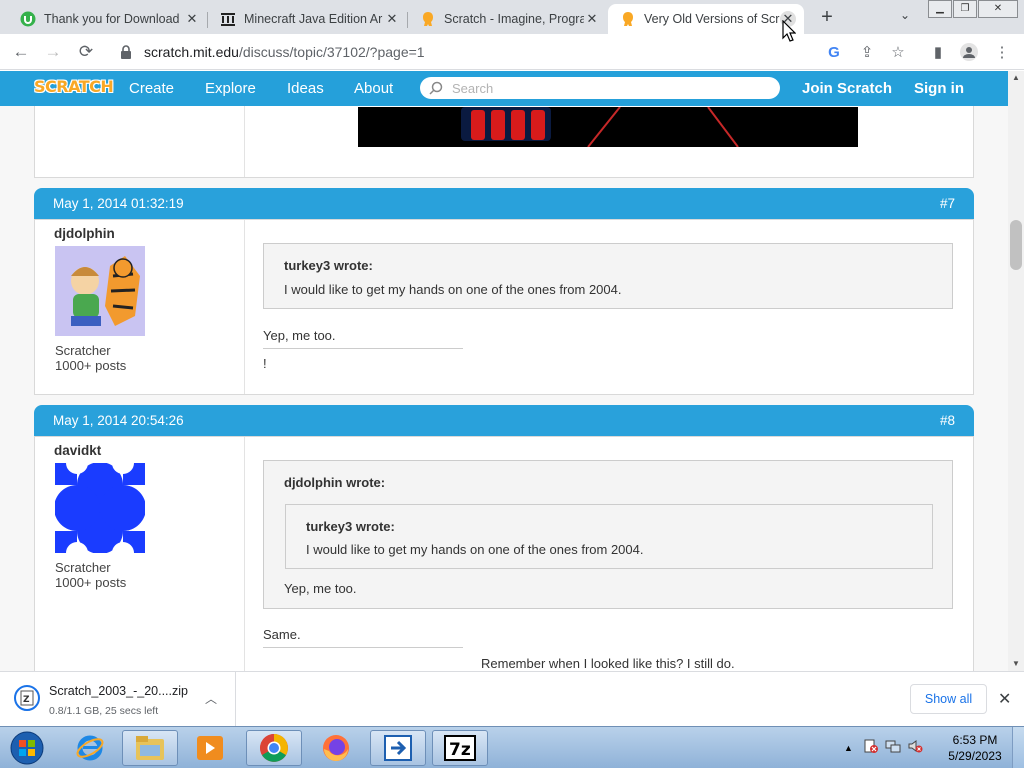 The image size is (1024, 768). I want to click on post-permalink: #8, so click(947, 420).